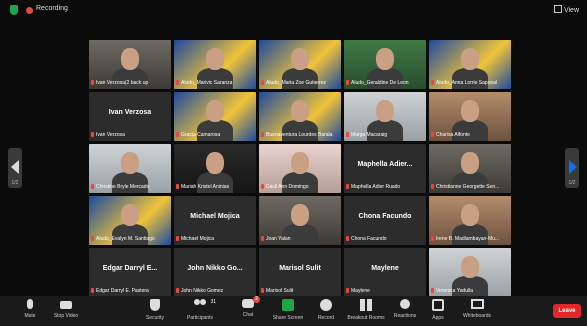  Describe the element at coordinates (376, 187) in the screenshot. I see `participant-name: Maphella Adier Ruado` at that location.